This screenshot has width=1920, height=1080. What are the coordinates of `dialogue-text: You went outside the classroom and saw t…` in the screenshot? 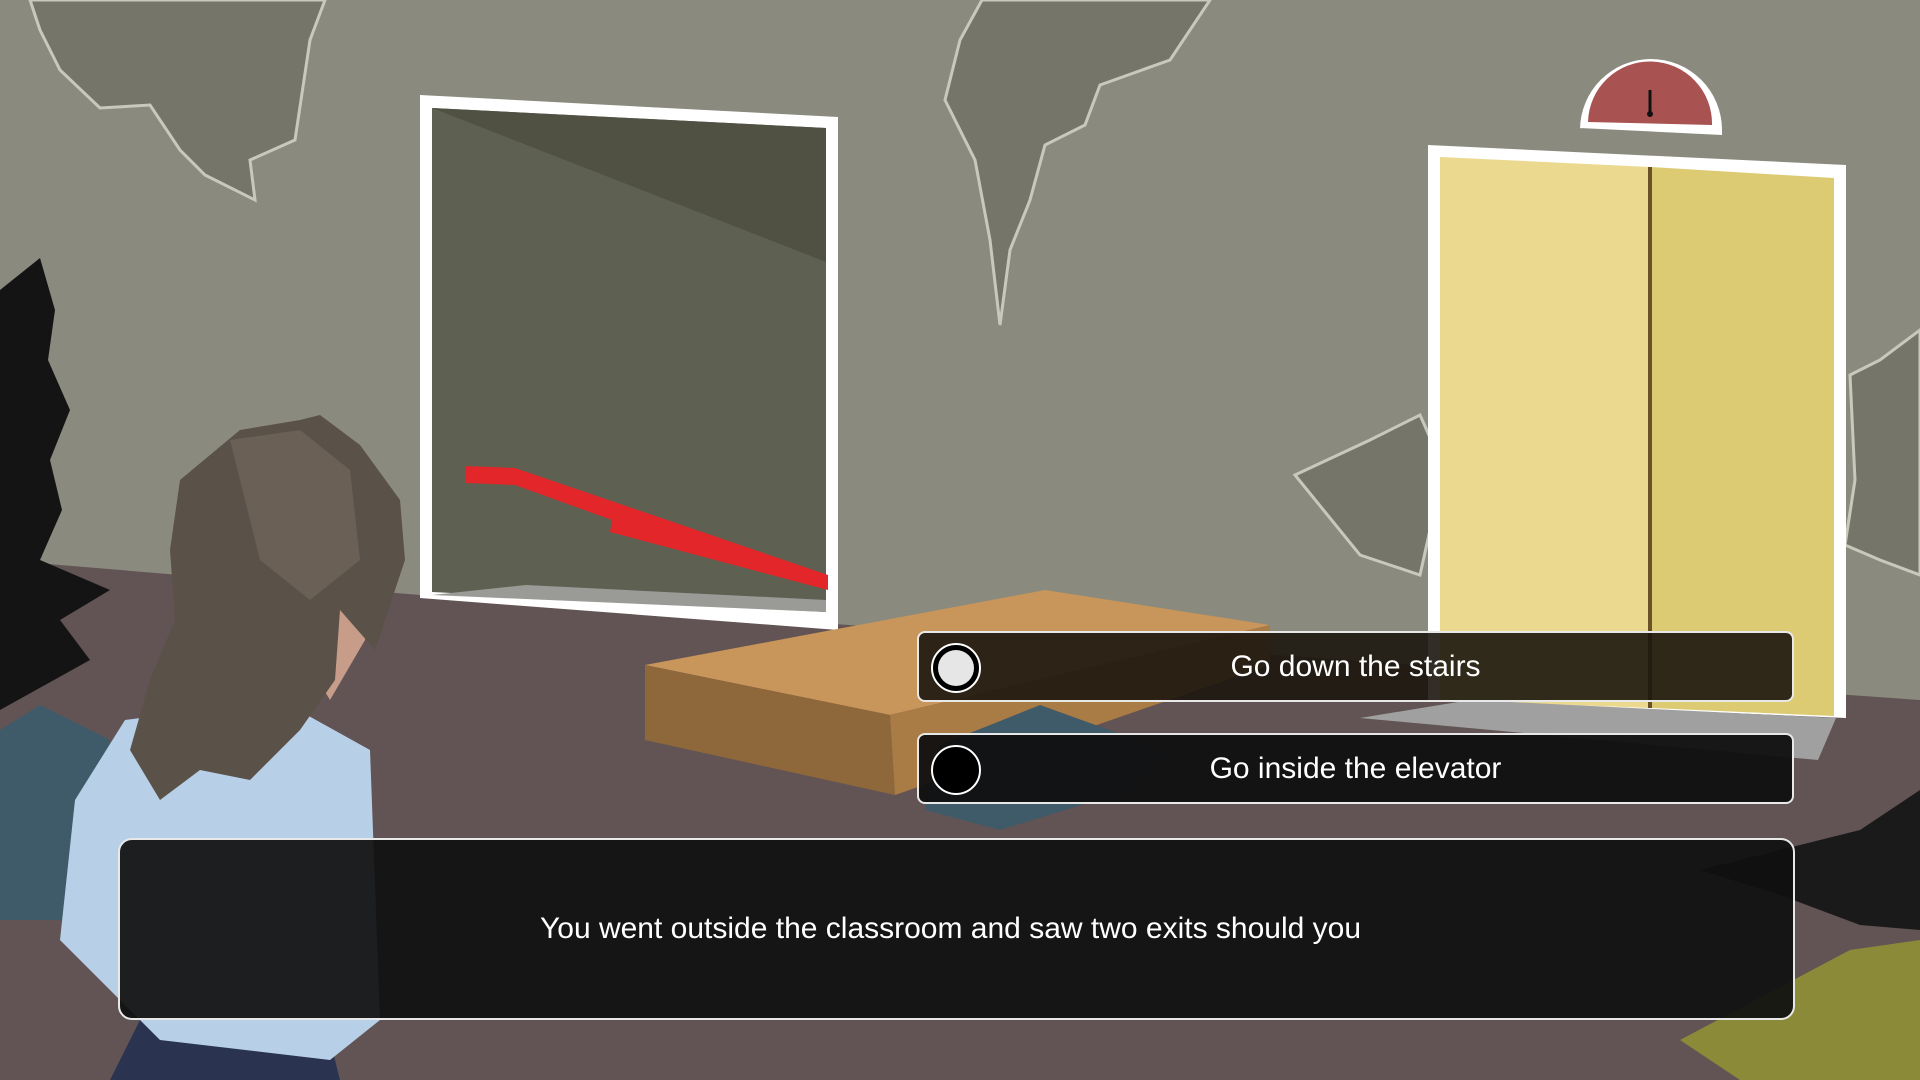 It's located at (951, 928).